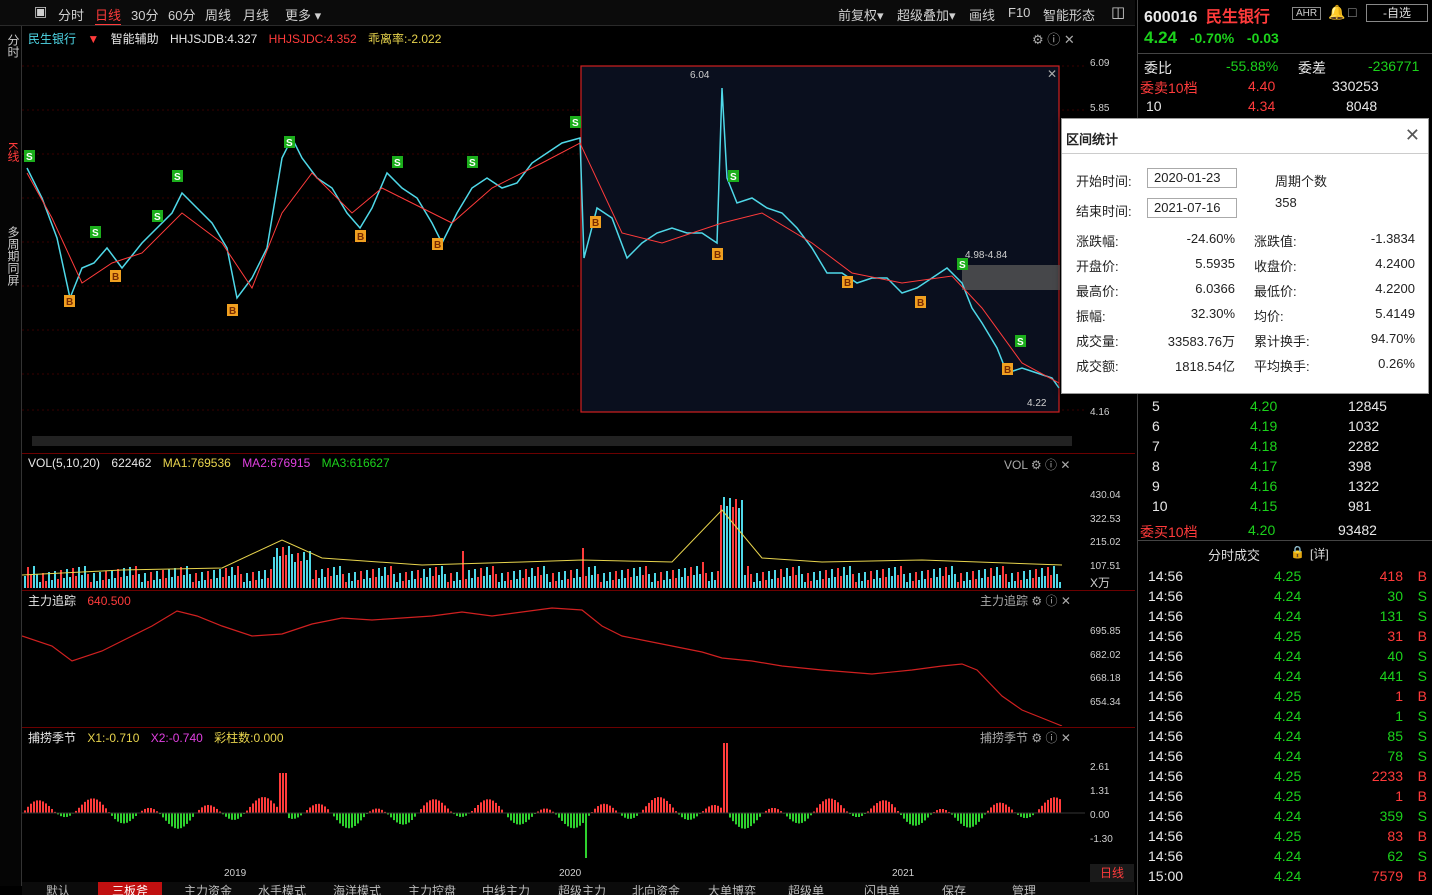  What do you see at coordinates (71, 14) in the screenshot?
I see `period-fenshi: 分时` at bounding box center [71, 14].